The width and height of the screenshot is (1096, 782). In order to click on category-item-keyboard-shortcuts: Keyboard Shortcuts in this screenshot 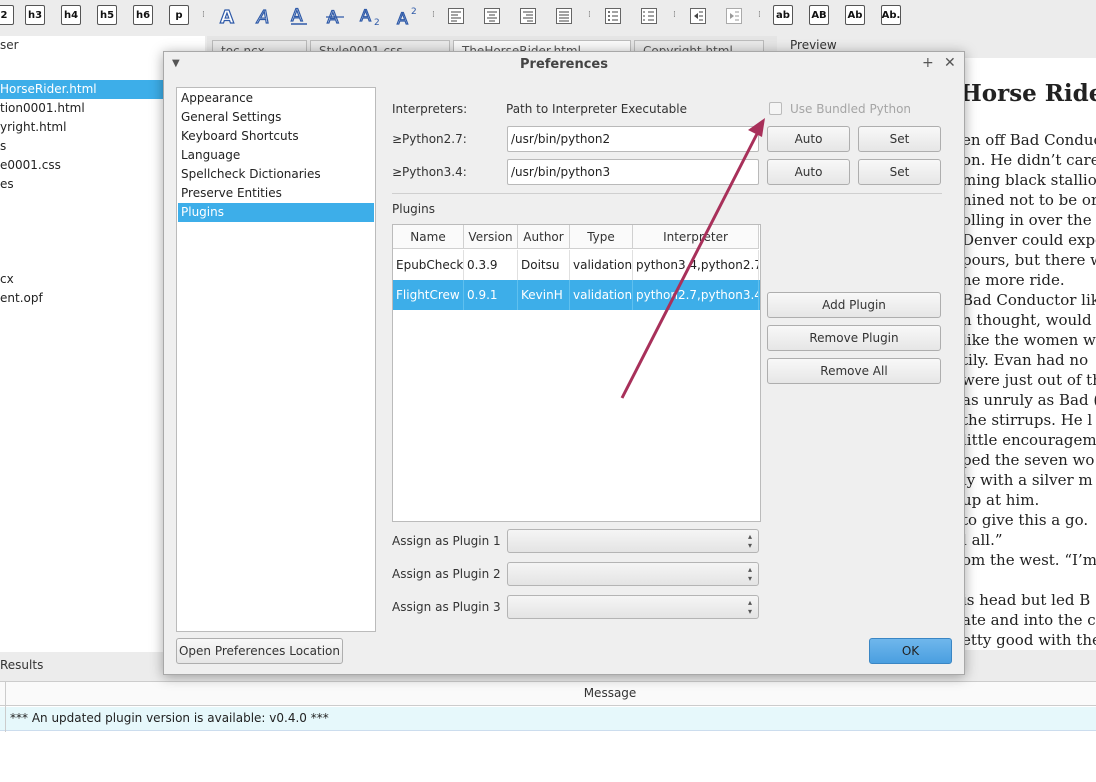, I will do `click(276, 136)`.